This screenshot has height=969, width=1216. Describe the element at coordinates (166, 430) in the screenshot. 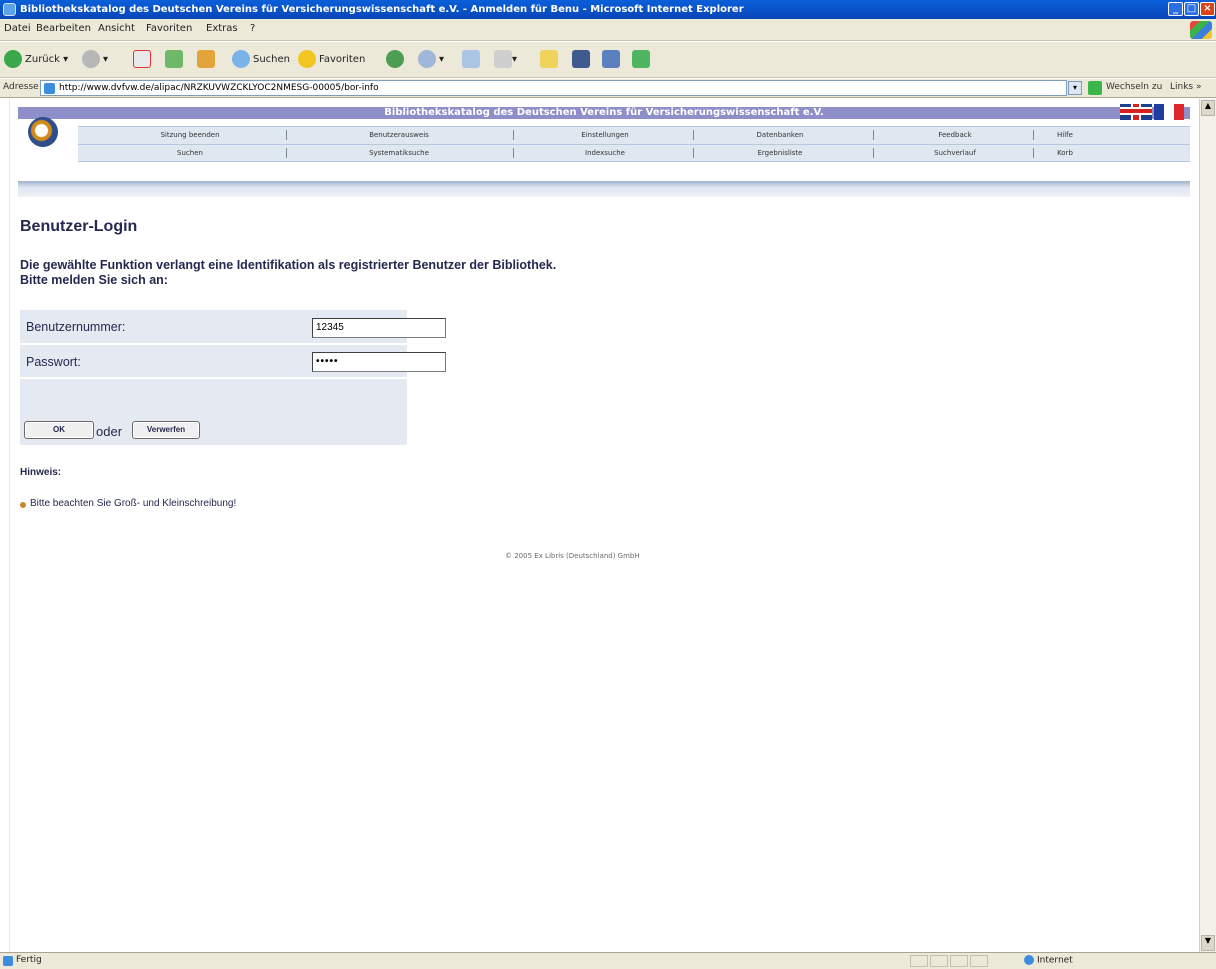

I see `reset-button: Verwerfen` at that location.